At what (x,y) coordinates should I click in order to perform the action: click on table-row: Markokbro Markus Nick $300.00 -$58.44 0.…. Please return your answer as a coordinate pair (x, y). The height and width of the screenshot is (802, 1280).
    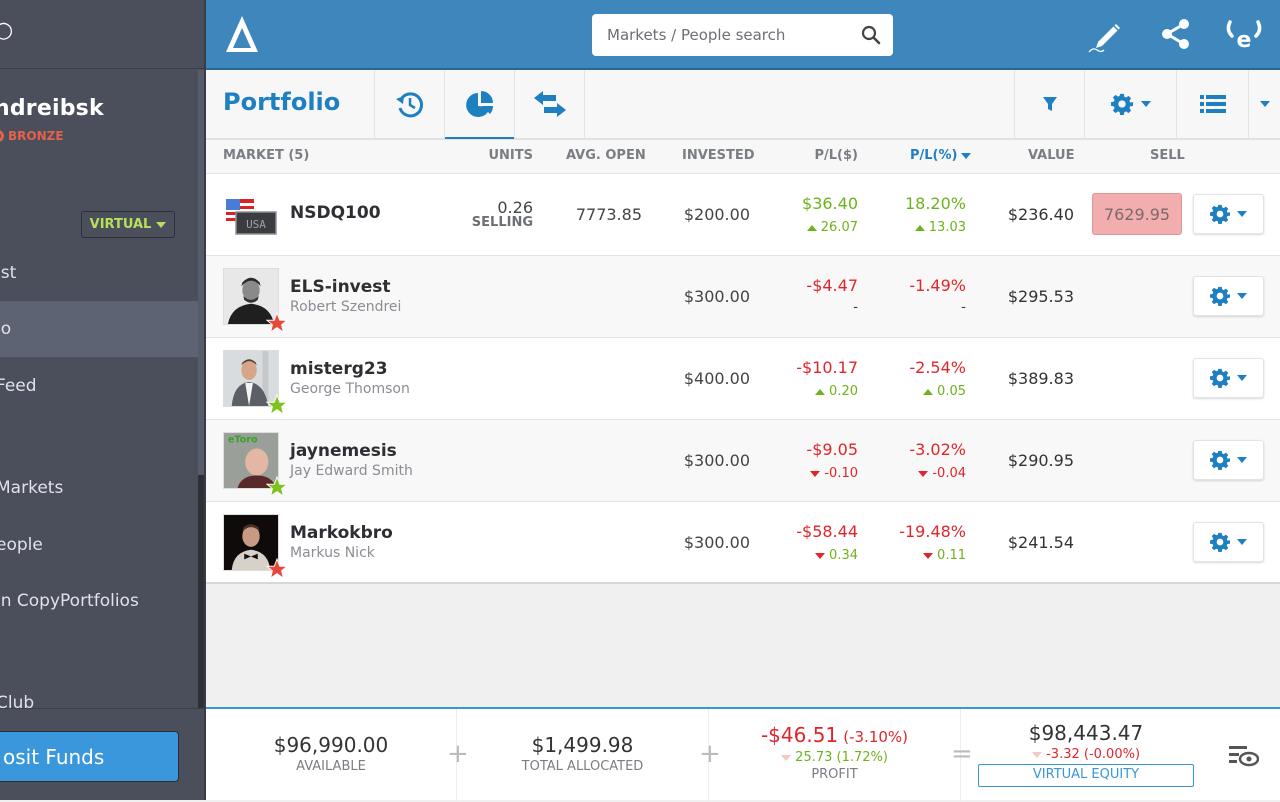
    Looking at the image, I should click on (743, 543).